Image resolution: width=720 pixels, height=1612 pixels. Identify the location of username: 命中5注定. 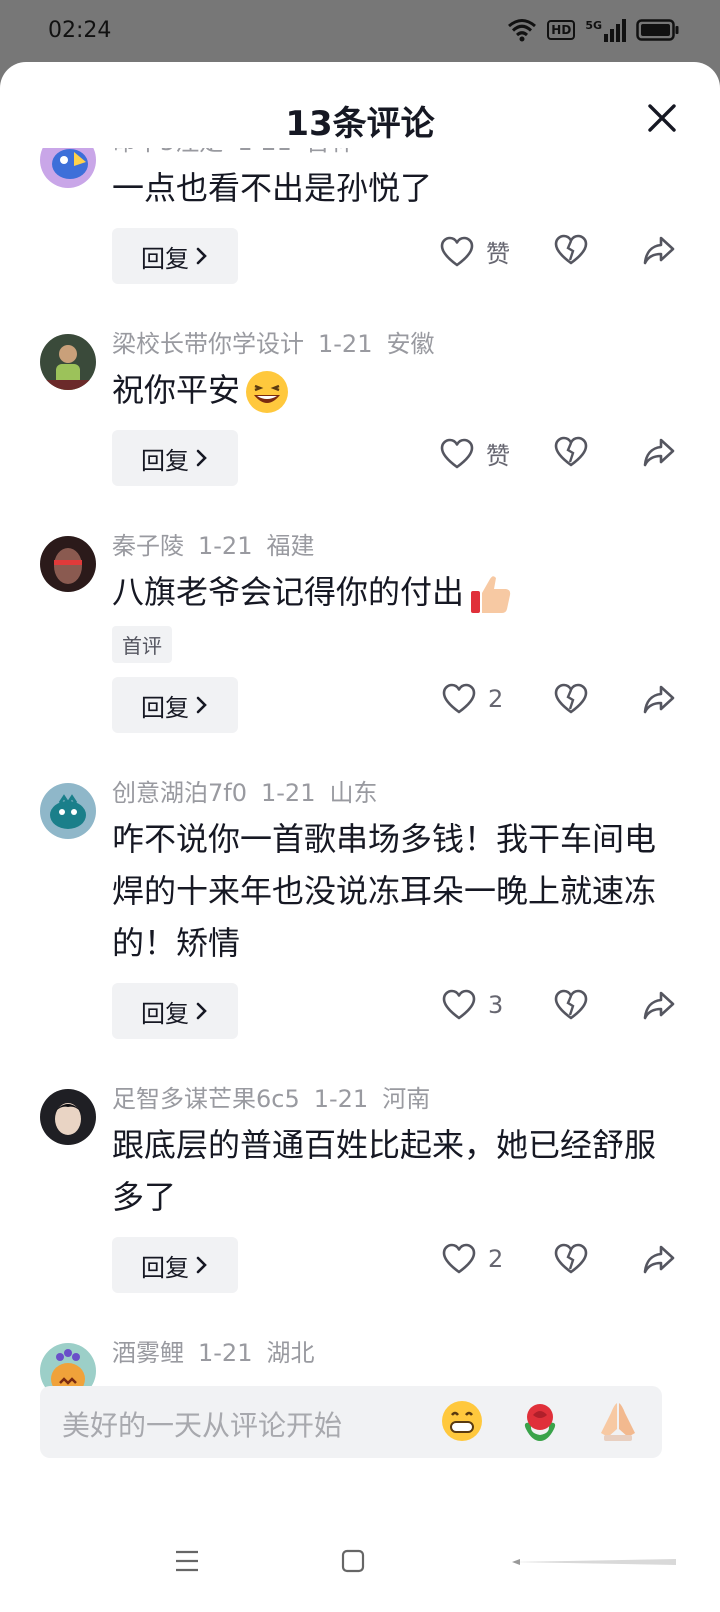
(167, 152).